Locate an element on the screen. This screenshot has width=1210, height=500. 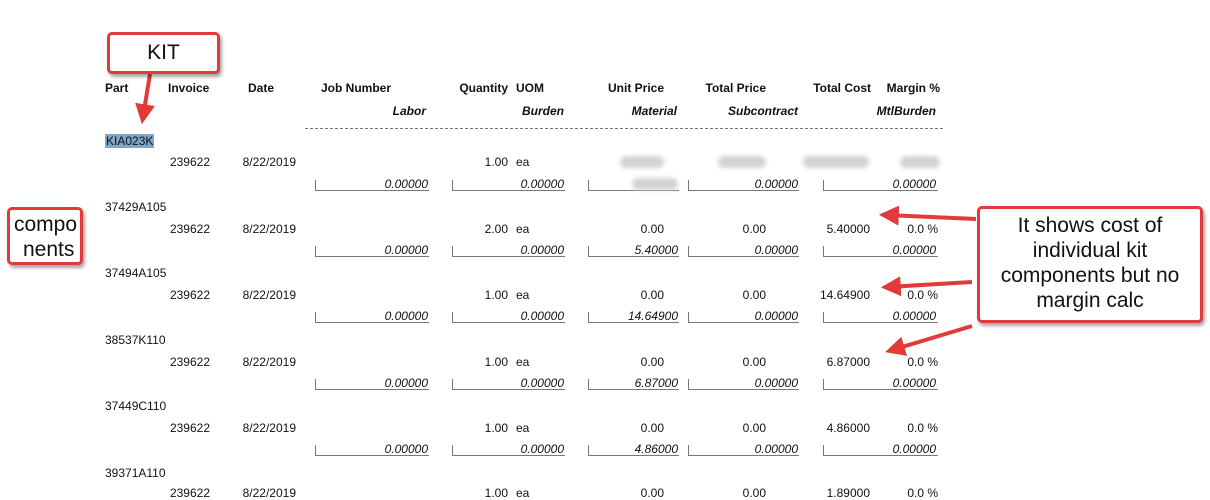
kit-callout: KIT is located at coordinates (163, 53).